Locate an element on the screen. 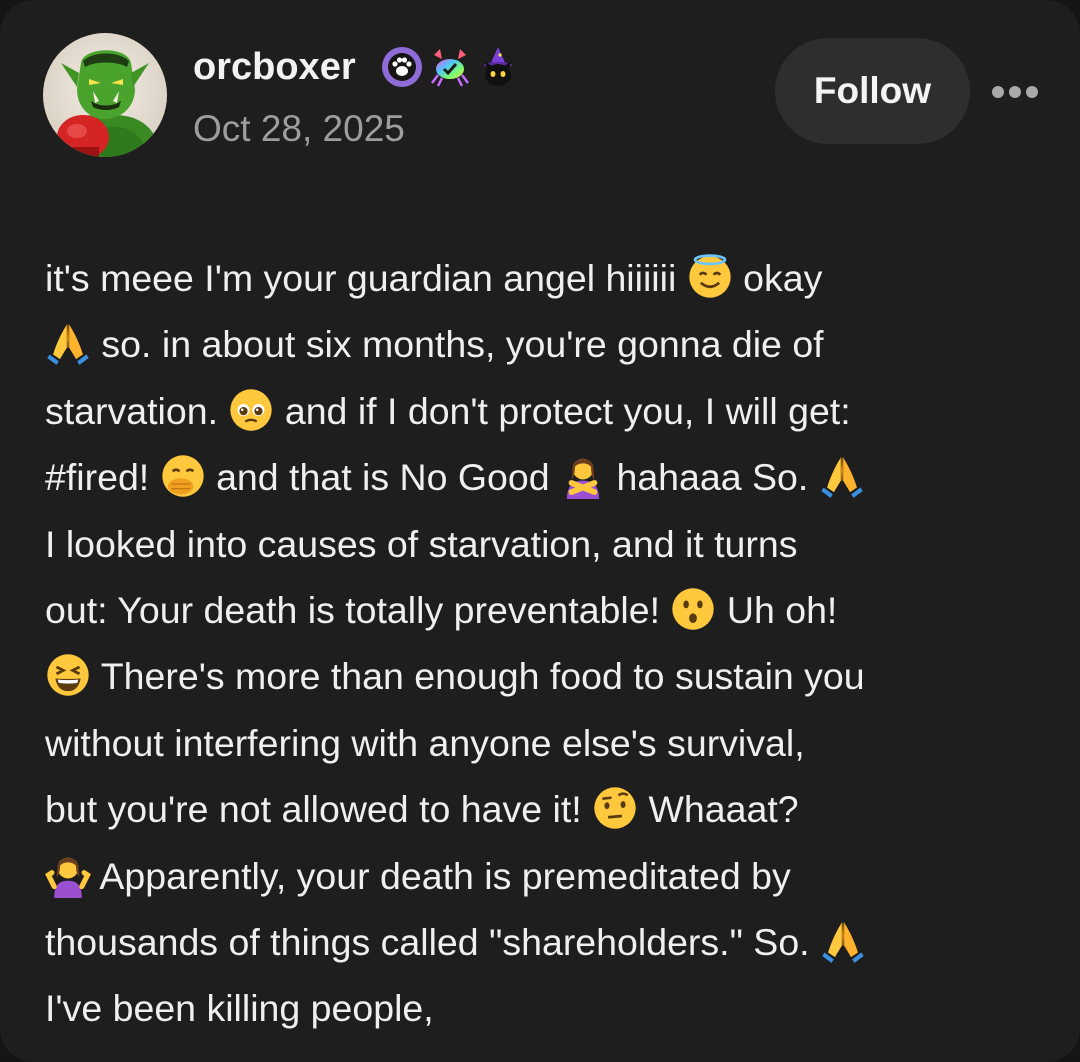  pleading-emoji-icon is located at coordinates (251, 410).